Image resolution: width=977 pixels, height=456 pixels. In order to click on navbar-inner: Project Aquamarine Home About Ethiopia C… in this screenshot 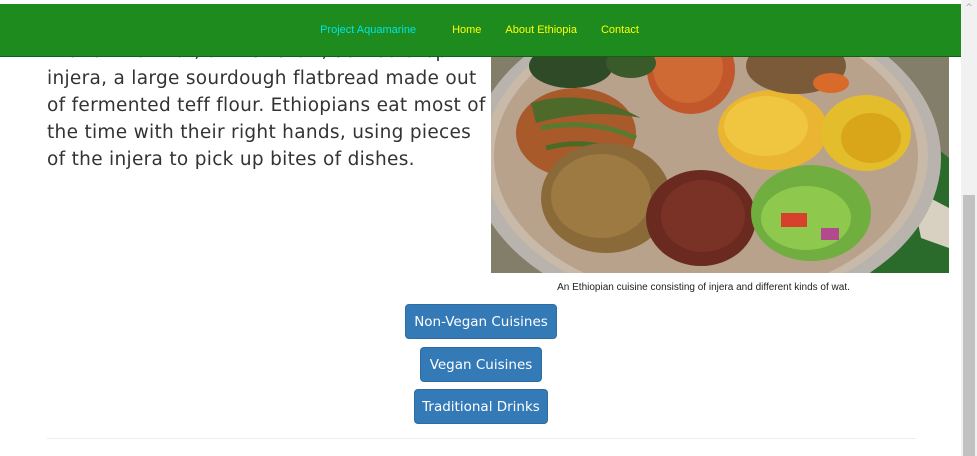, I will do `click(480, 30)`.